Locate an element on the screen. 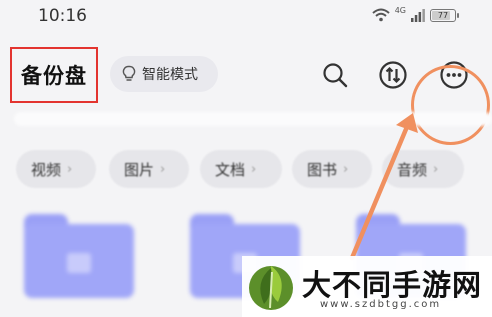  category-chip-documents: 文档 › is located at coordinates (241, 169).